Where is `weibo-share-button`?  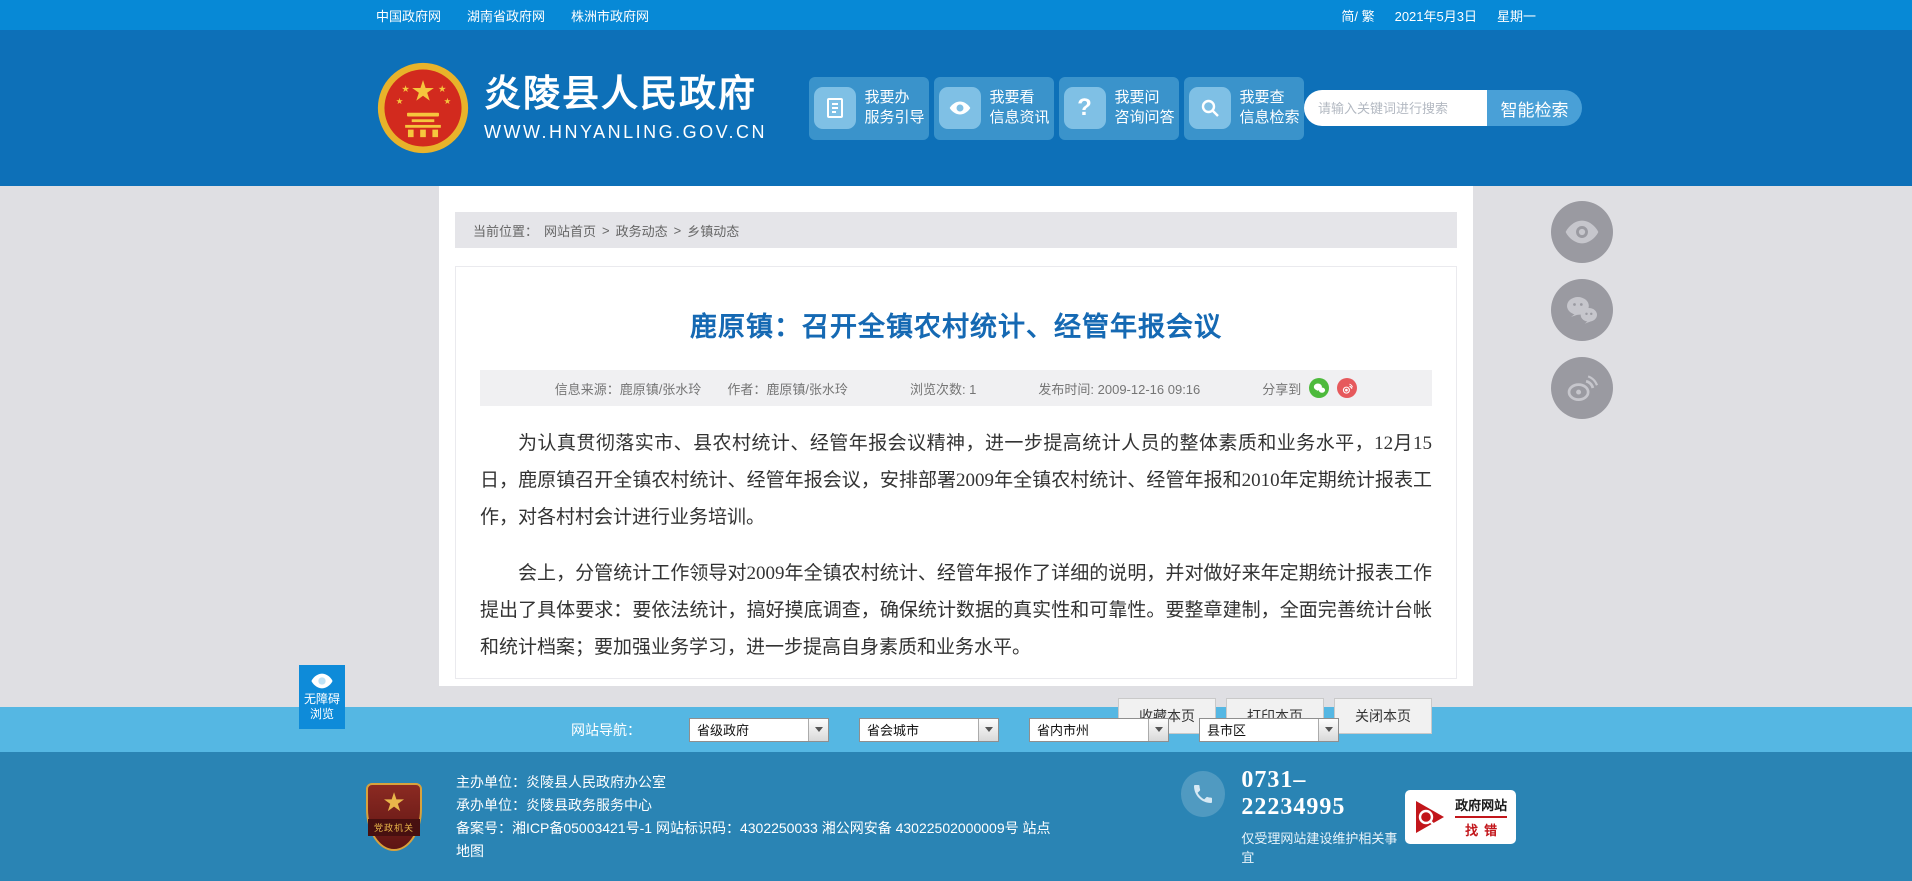 weibo-share-button is located at coordinates (1582, 388).